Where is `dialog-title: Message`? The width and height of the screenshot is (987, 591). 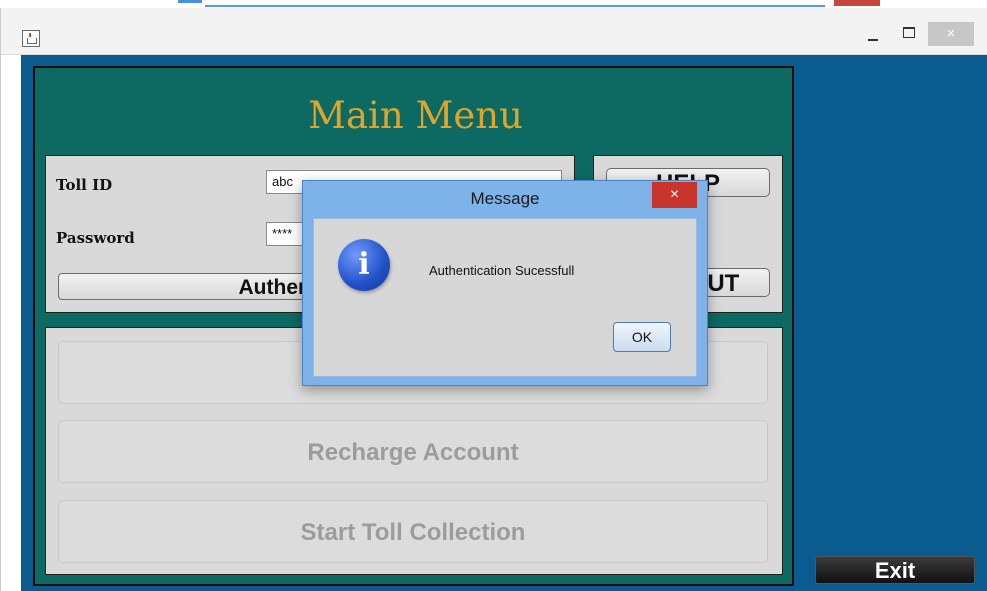
dialog-title: Message is located at coordinates (505, 198).